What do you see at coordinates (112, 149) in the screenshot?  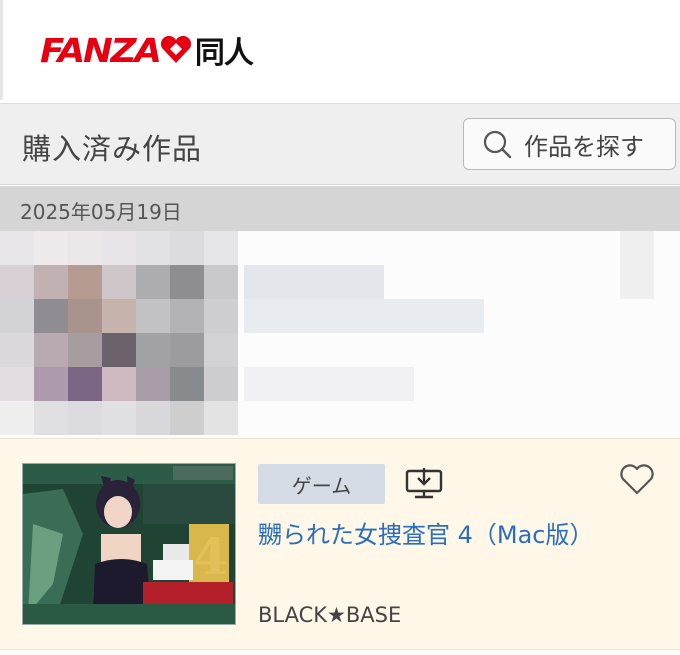 I see `page-title: 購入済み作品` at bounding box center [112, 149].